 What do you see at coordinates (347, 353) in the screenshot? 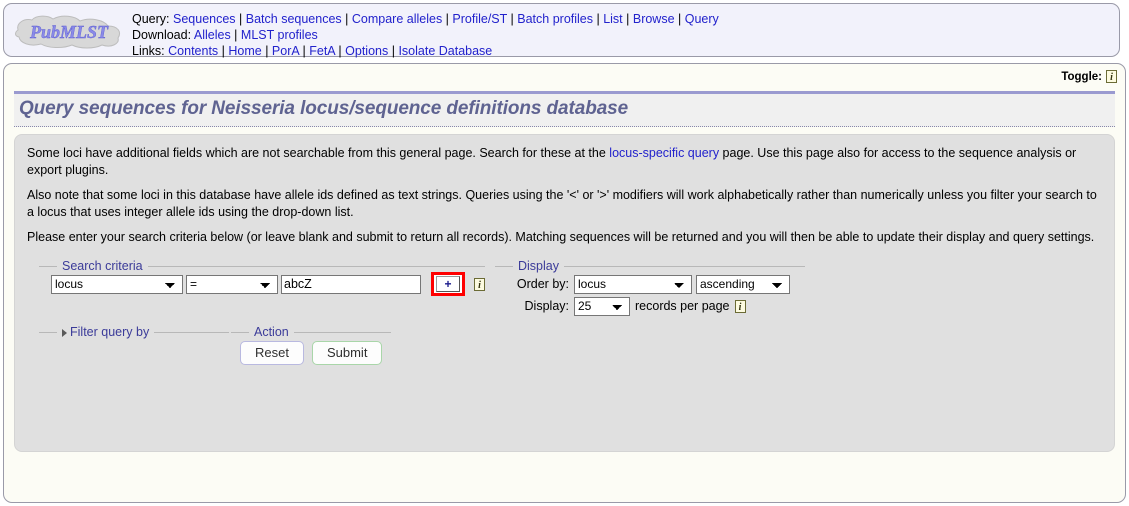
I see `submit-button: Submit` at bounding box center [347, 353].